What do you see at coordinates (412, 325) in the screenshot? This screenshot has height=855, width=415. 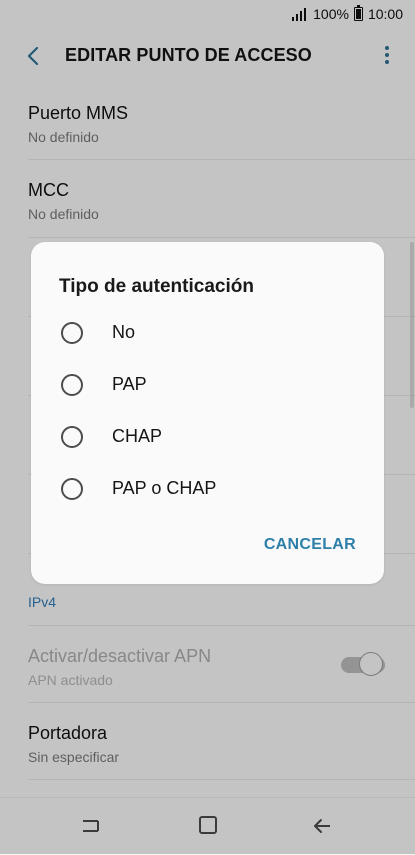 I see `scrollbar` at bounding box center [412, 325].